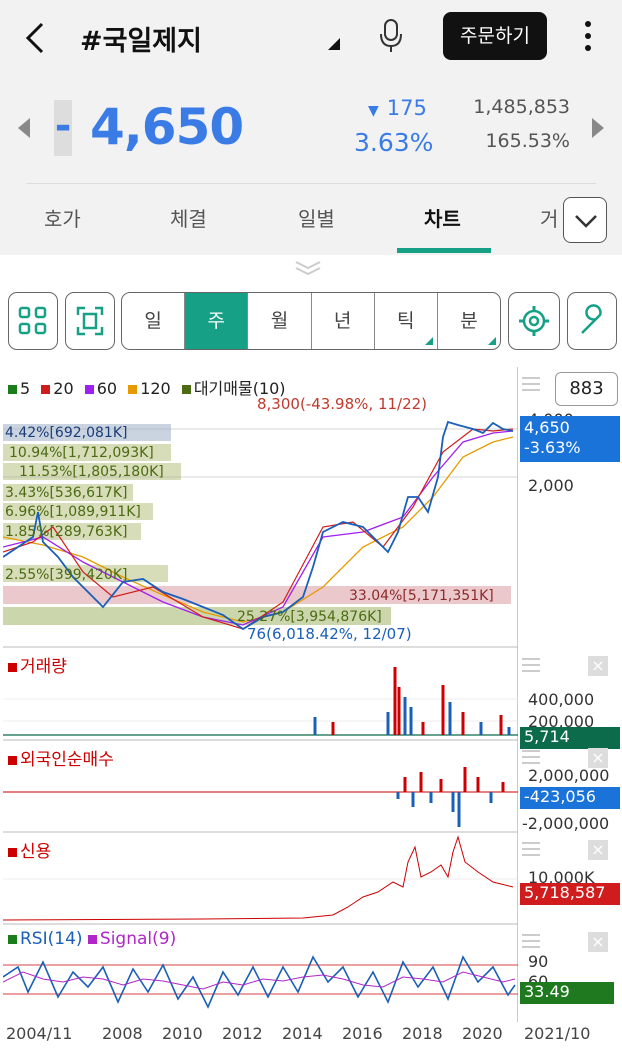 This screenshot has width=622, height=1064. Describe the element at coordinates (92, 939) in the screenshot. I see `signal-swatch` at that location.